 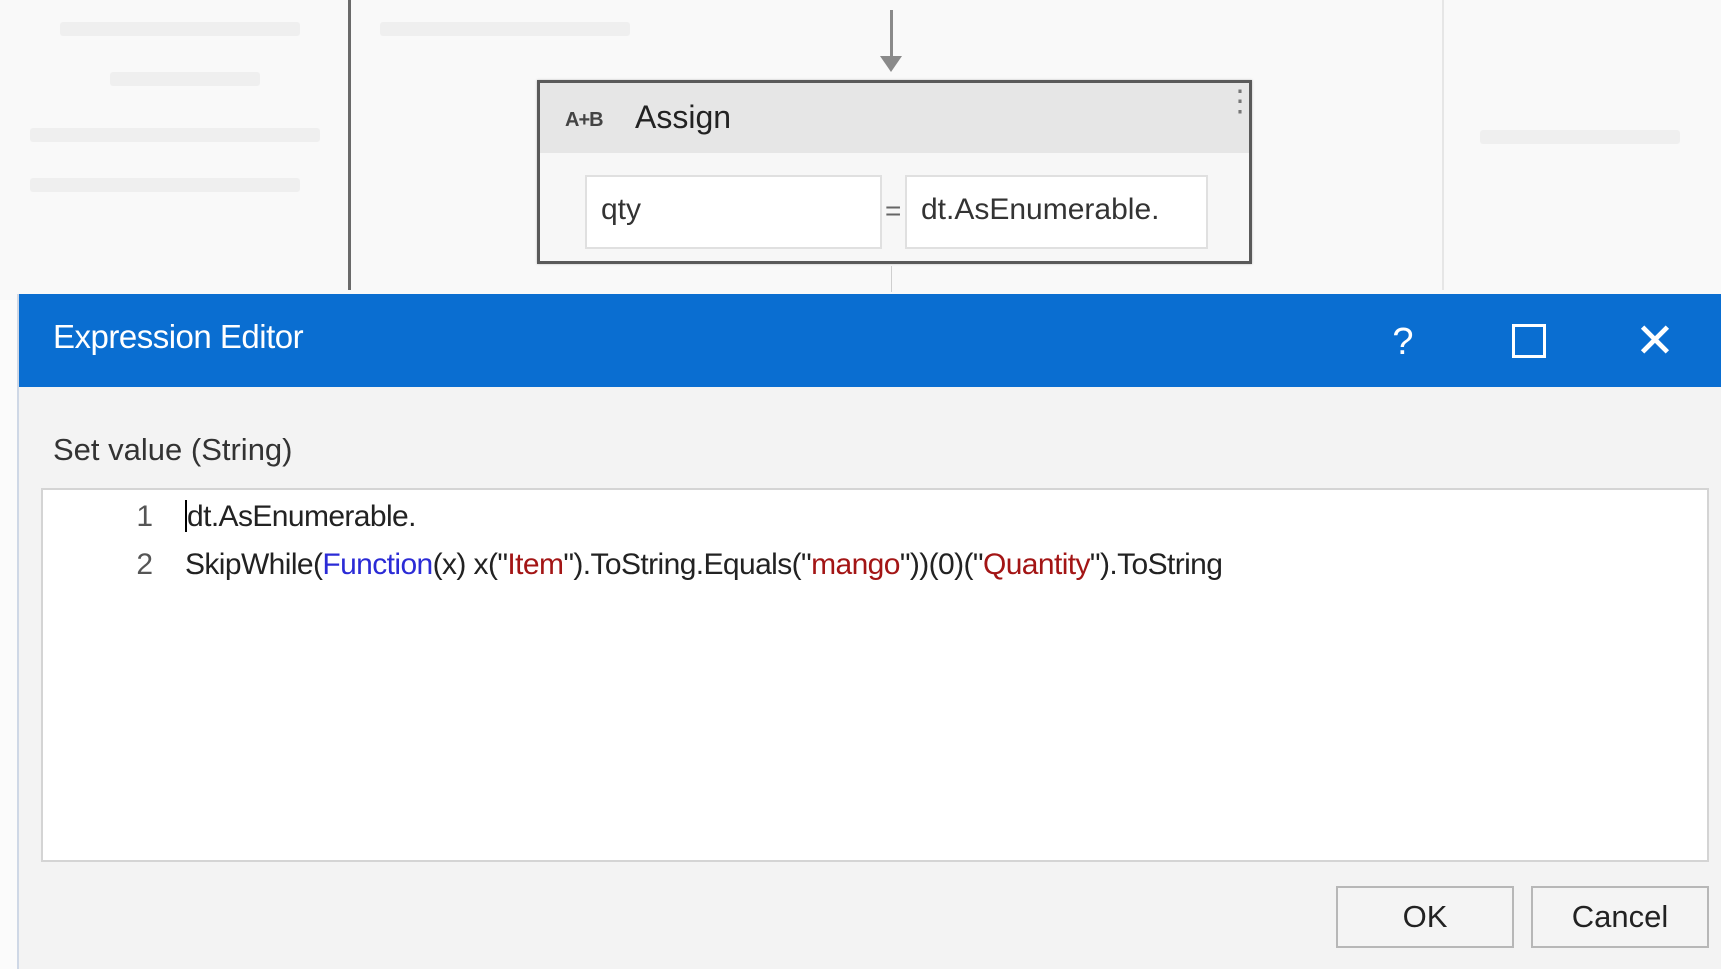 What do you see at coordinates (683, 117) in the screenshot?
I see `assign-activity-title: Assign` at bounding box center [683, 117].